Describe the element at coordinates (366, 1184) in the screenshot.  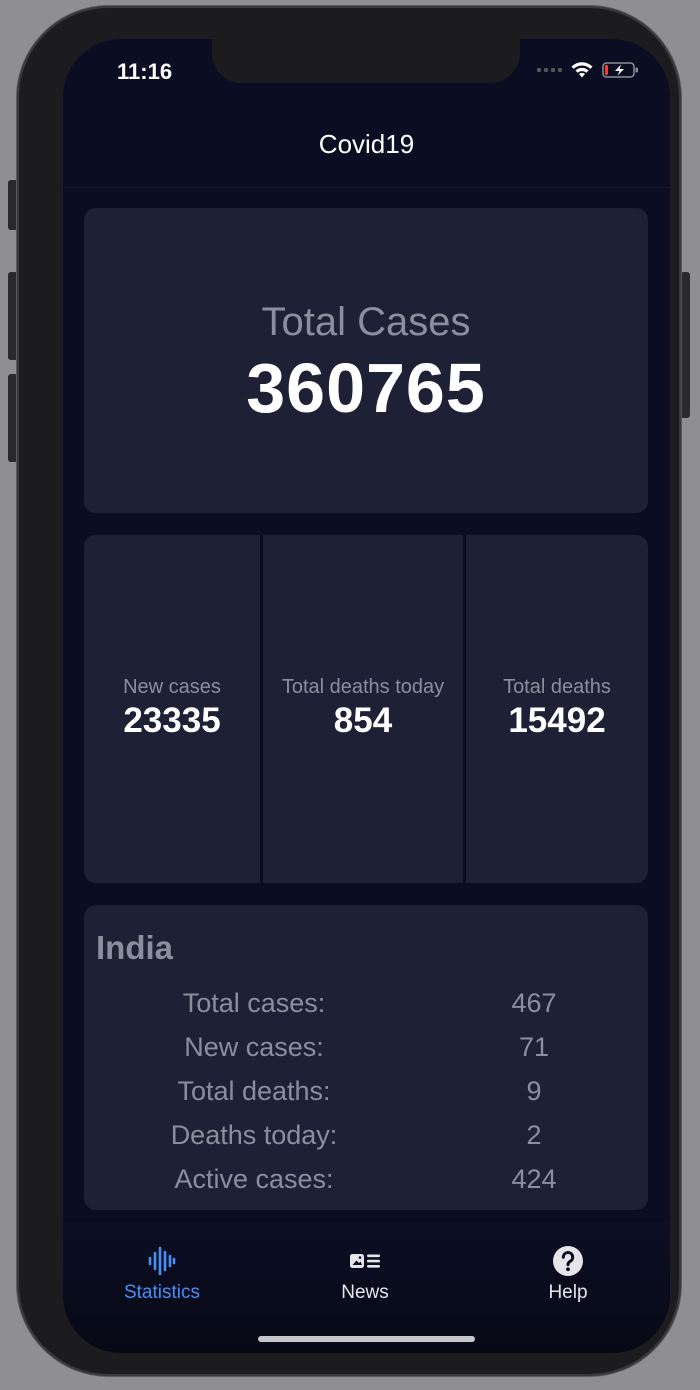
I see `country-row: Active cases: 424` at that location.